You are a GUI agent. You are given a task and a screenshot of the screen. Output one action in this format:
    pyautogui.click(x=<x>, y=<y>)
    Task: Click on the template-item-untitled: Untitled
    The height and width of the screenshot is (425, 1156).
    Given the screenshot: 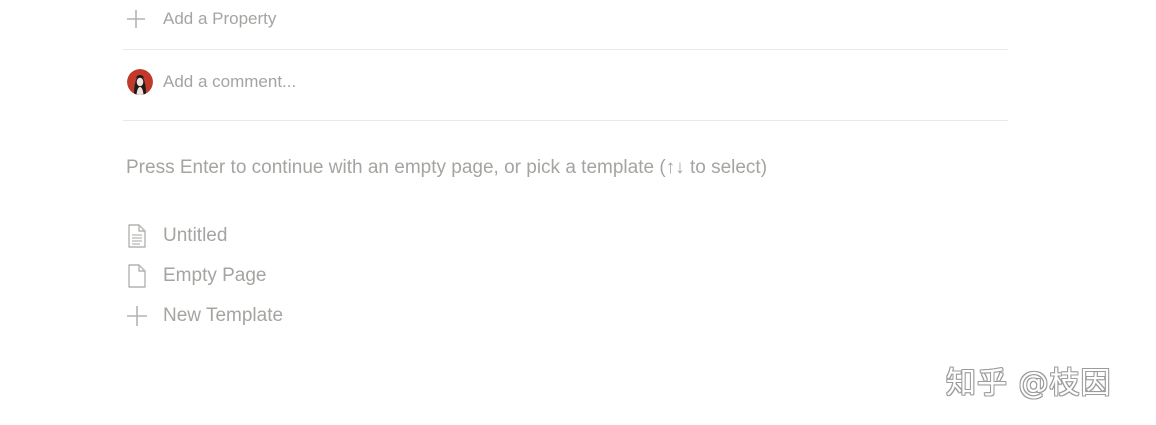 What is the action you would take?
    pyautogui.click(x=324, y=236)
    